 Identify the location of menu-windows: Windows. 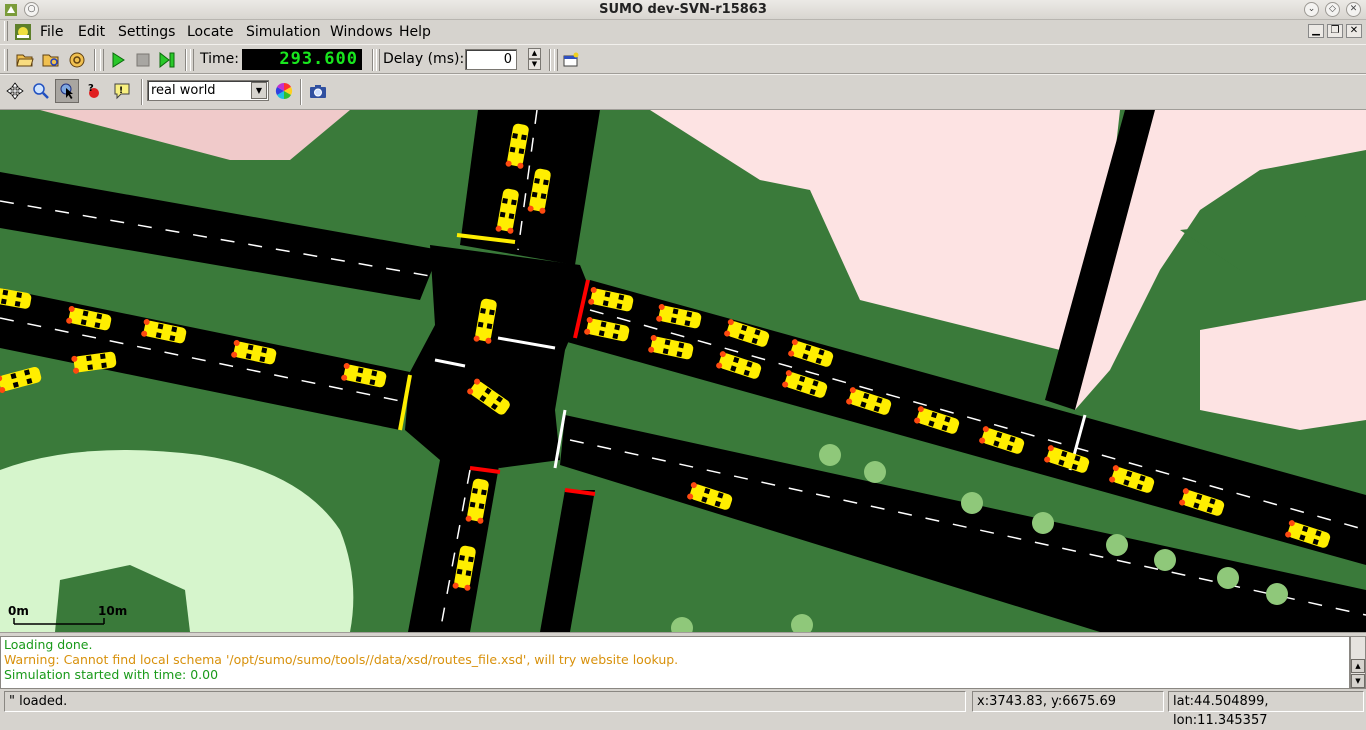
(361, 32).